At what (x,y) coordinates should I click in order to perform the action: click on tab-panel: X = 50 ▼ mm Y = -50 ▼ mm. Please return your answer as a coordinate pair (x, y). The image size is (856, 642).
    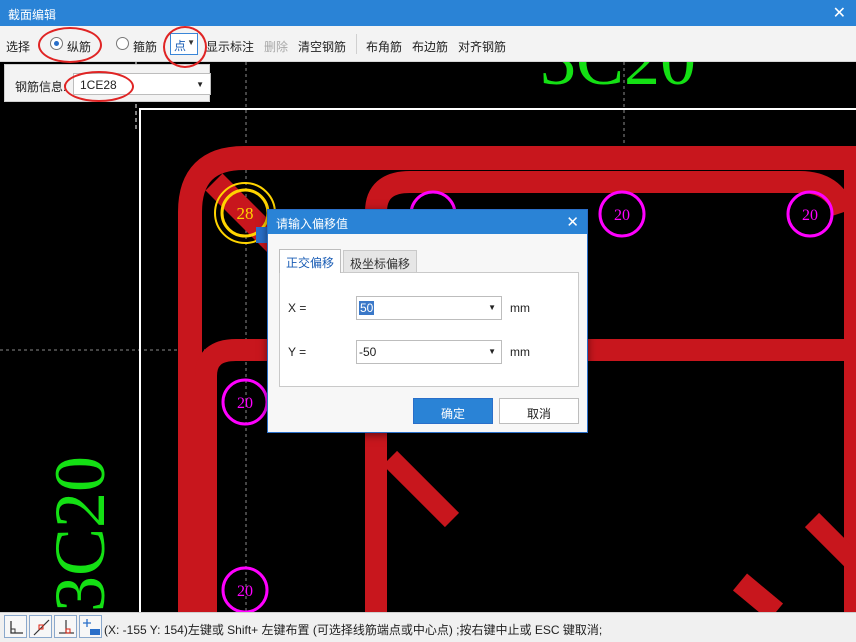
    Looking at the image, I should click on (429, 329).